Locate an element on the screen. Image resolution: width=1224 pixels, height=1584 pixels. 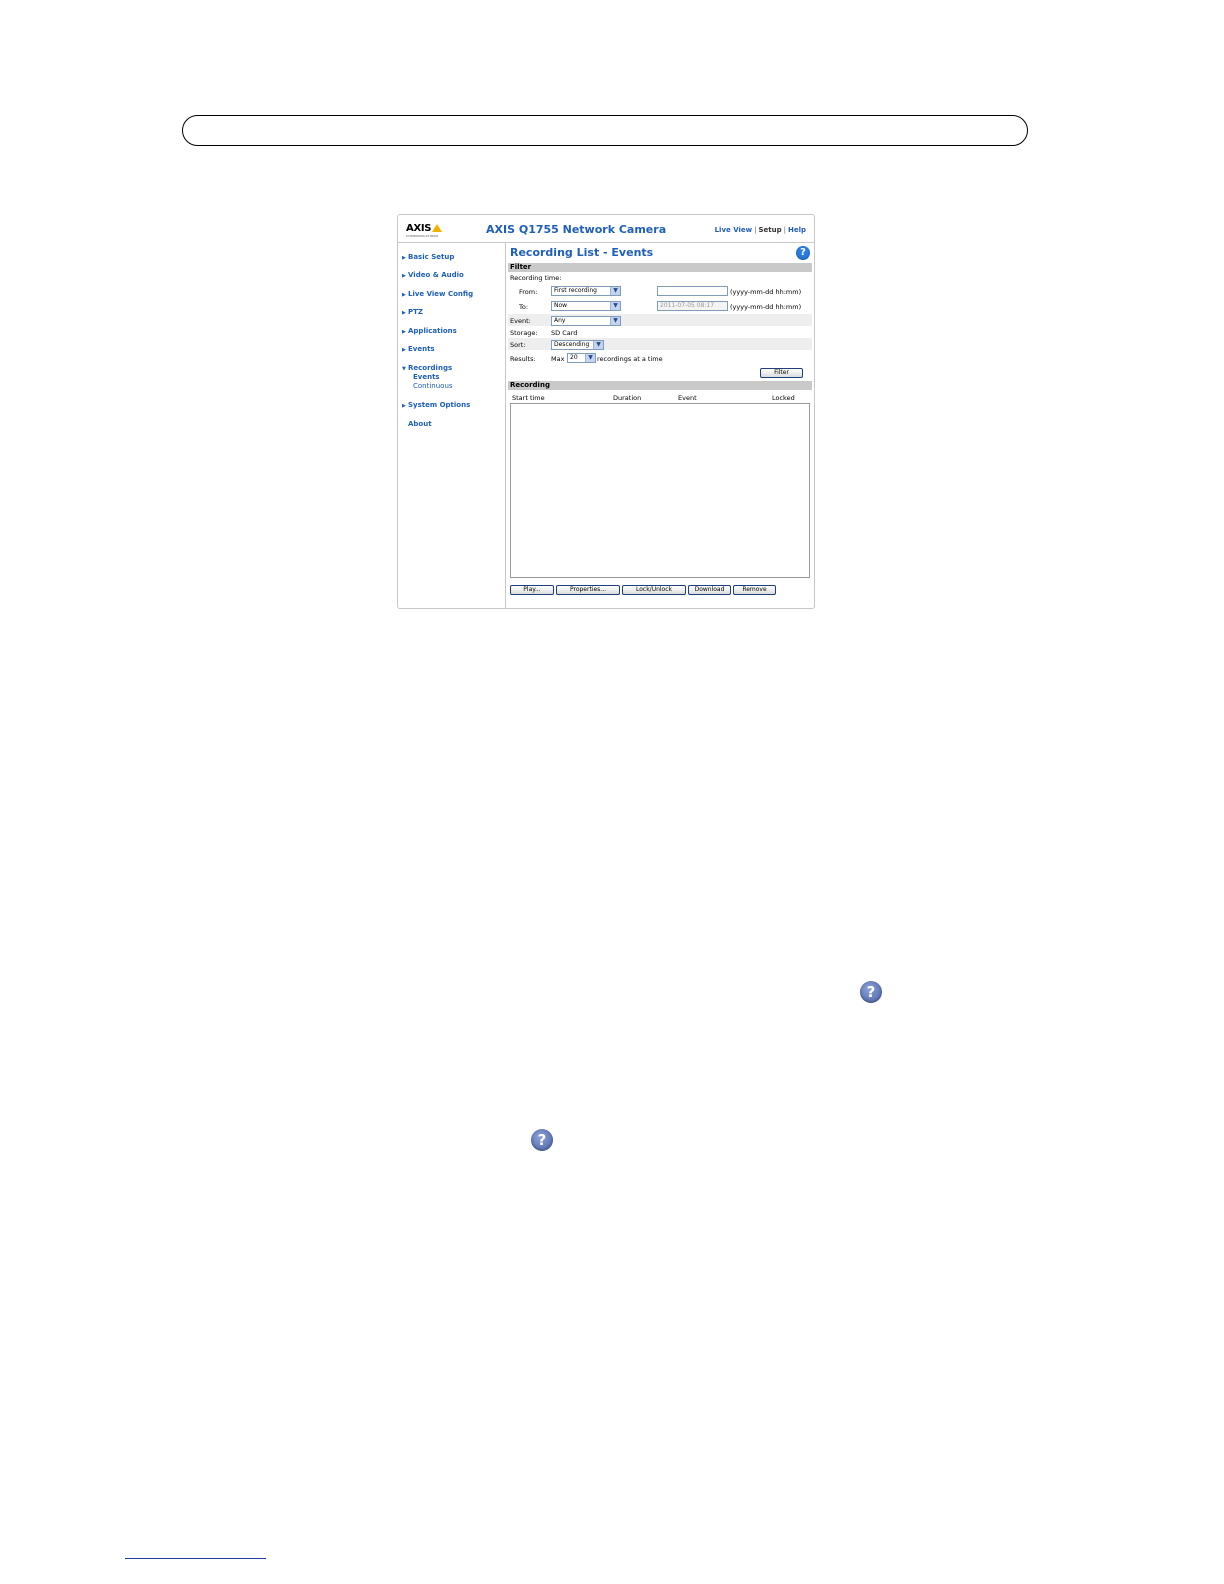
logo-text: AXIS is located at coordinates (419, 228).